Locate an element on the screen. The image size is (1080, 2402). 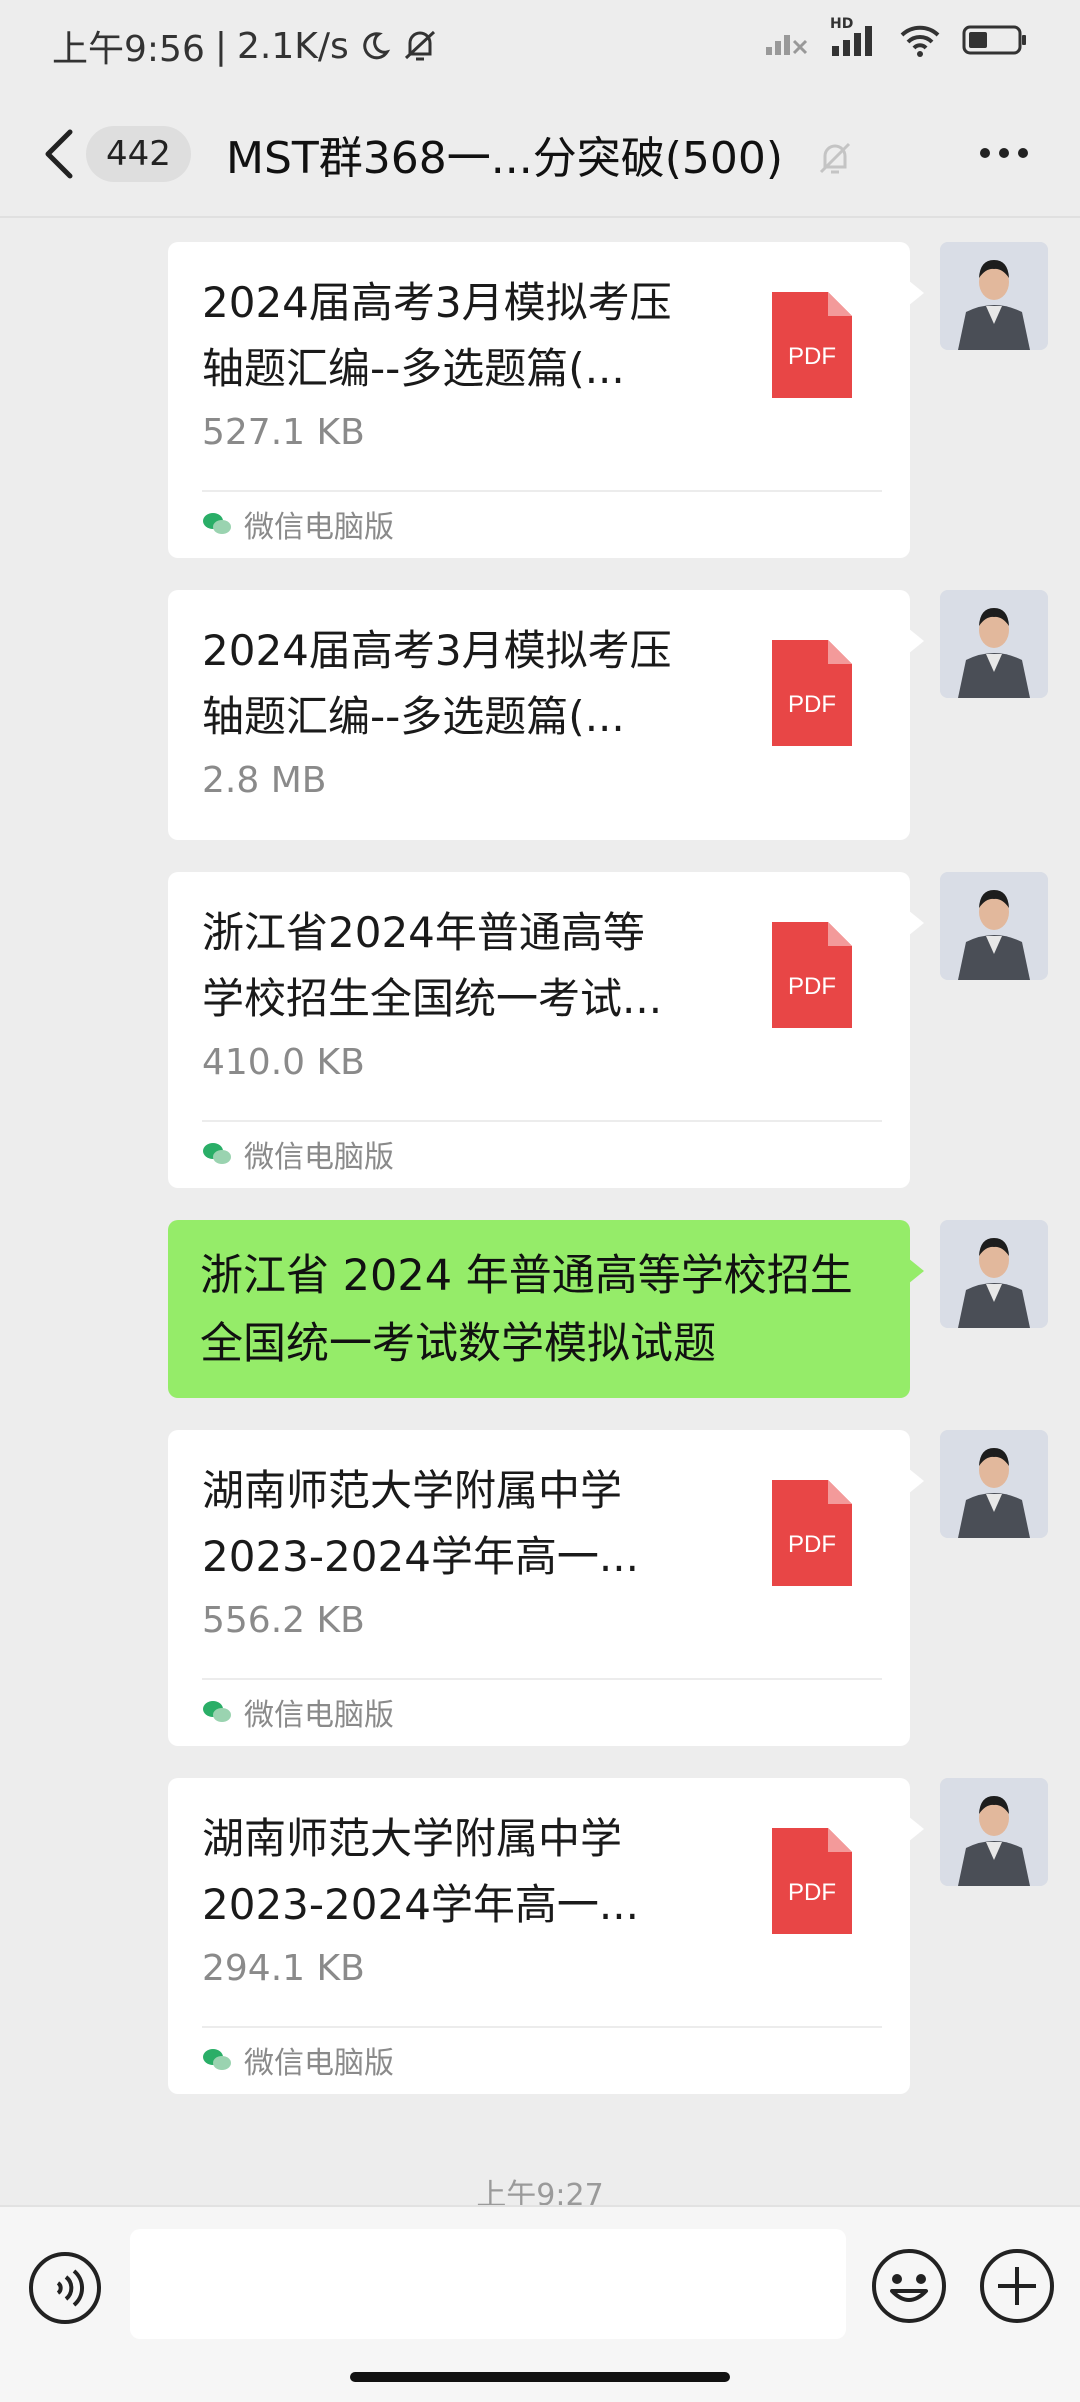
text-bubble: 浙江省 2024 年普通高等学校招生全国统一考试数学模拟试题 is located at coordinates (546, 1309).